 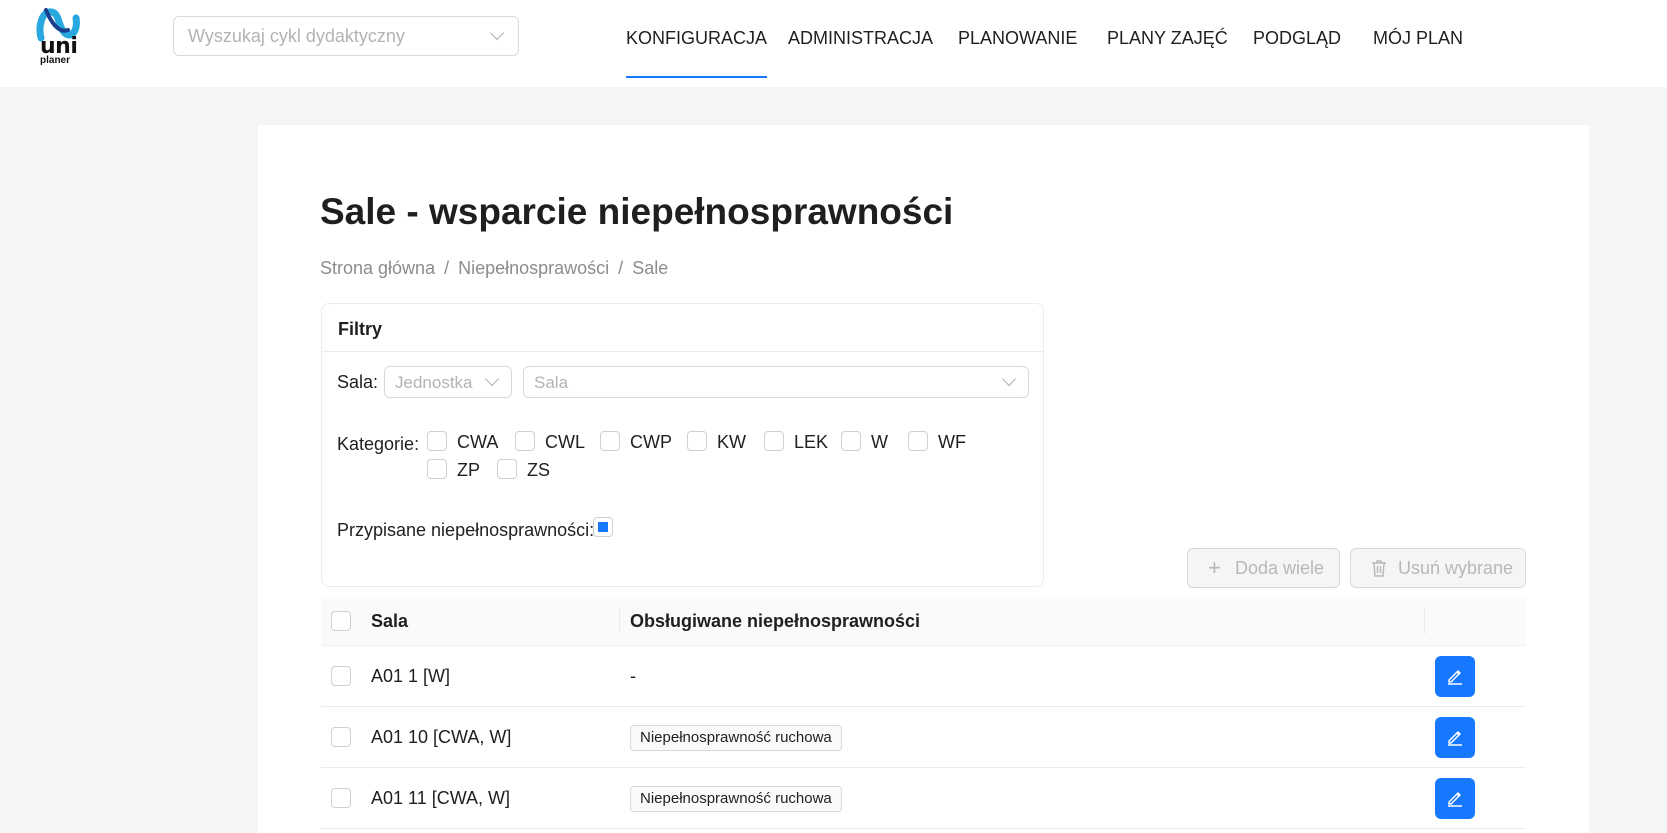 What do you see at coordinates (338, 36) in the screenshot?
I see `cycle-search-input` at bounding box center [338, 36].